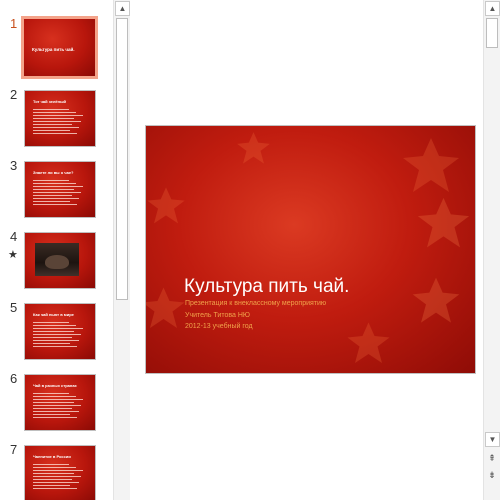 The height and width of the screenshot is (500, 500). I want to click on thumbnail-frame: Знаете ли вы о чае?, so click(60, 189).